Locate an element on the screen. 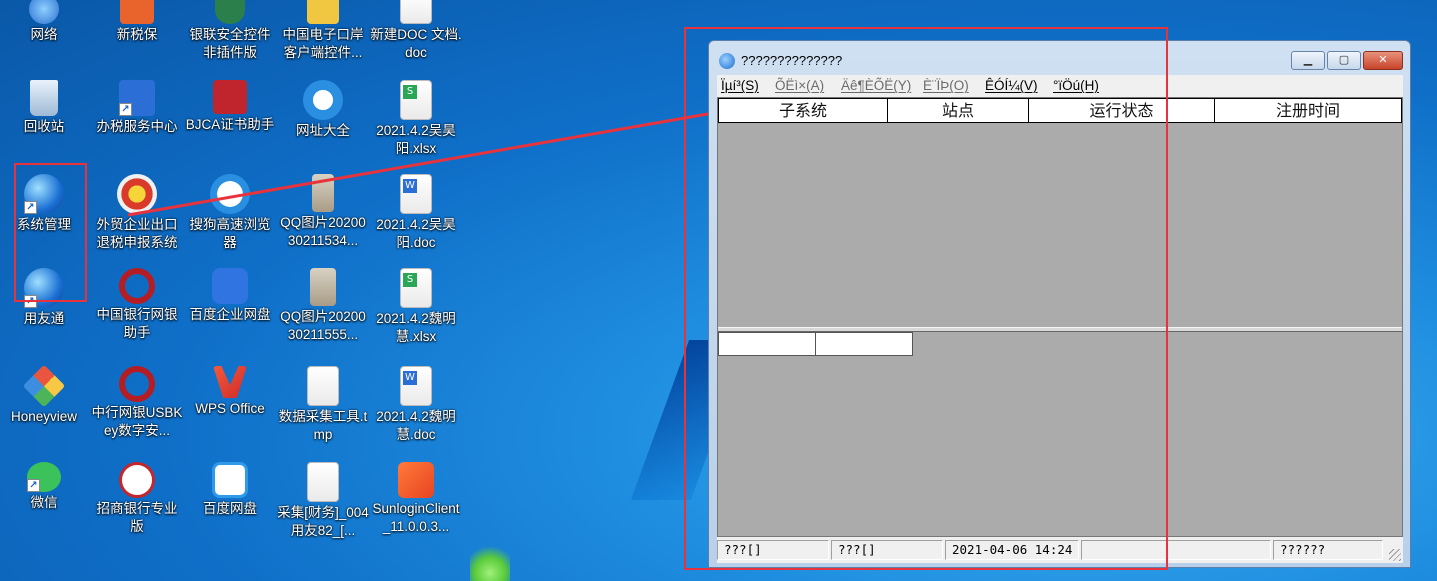 The image size is (1437, 581). desktop-icon-weiminghui-doc: W 2021.4.2魏明慧.doc is located at coordinates (416, 405).